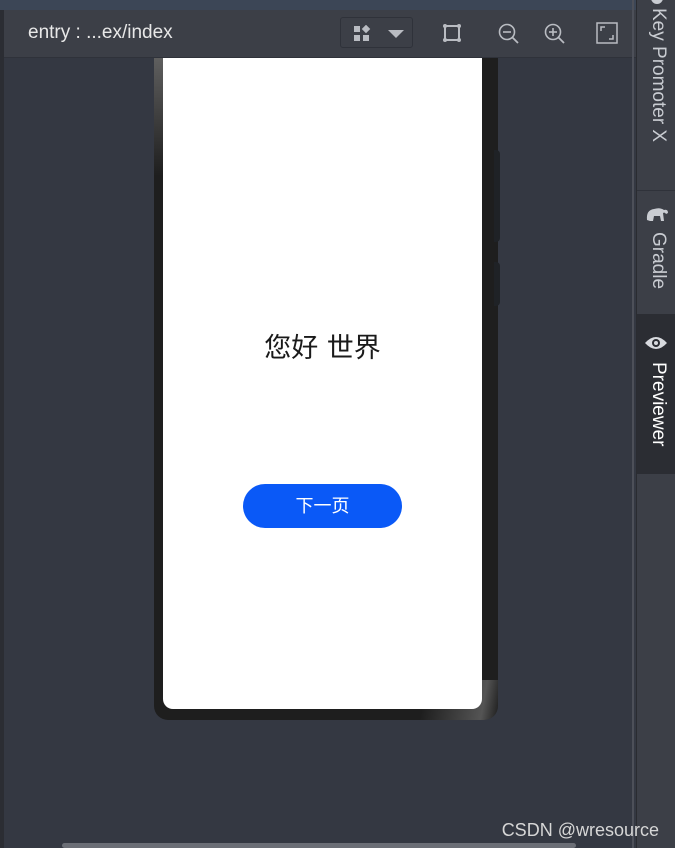  I want to click on phone-volume-button, so click(497, 196).